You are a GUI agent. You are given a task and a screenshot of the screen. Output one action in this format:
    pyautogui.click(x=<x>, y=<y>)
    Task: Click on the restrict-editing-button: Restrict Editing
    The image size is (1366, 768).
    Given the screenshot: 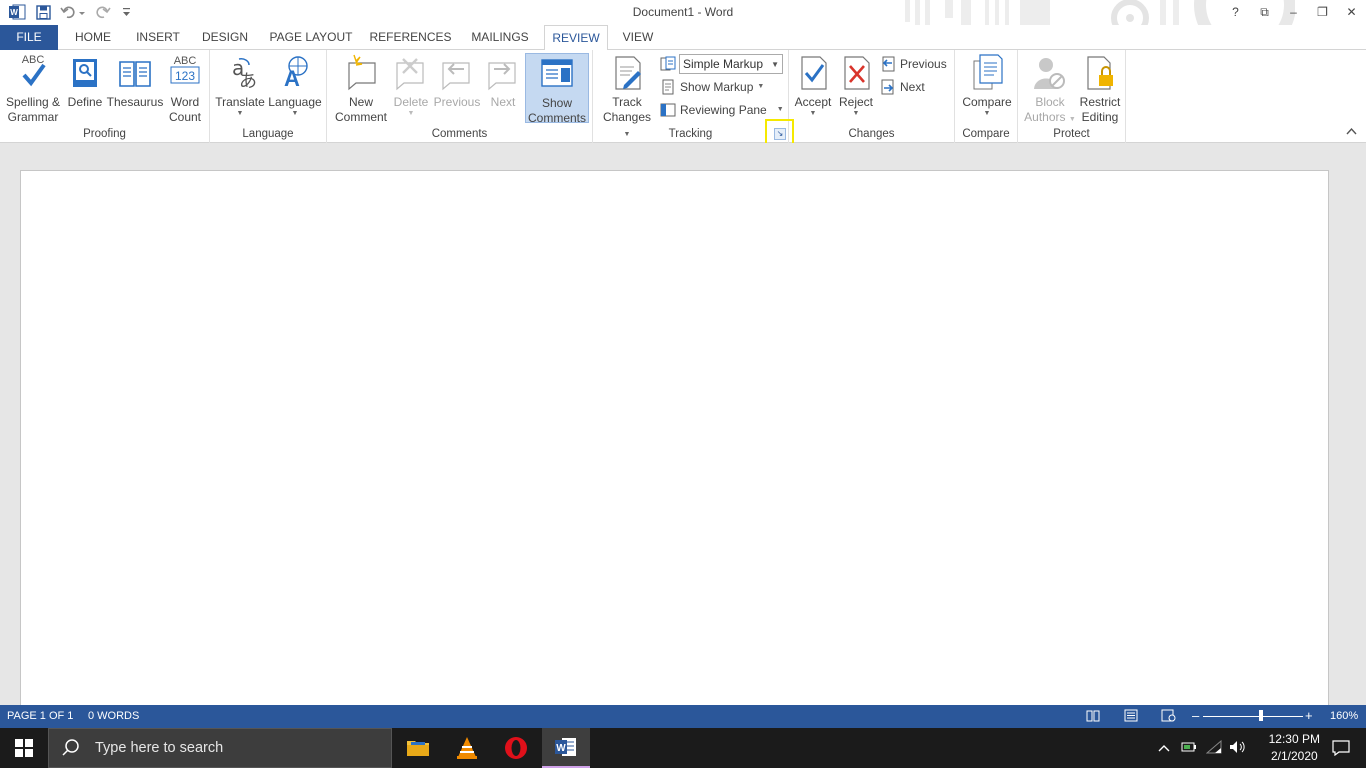 What is the action you would take?
    pyautogui.click(x=1100, y=89)
    